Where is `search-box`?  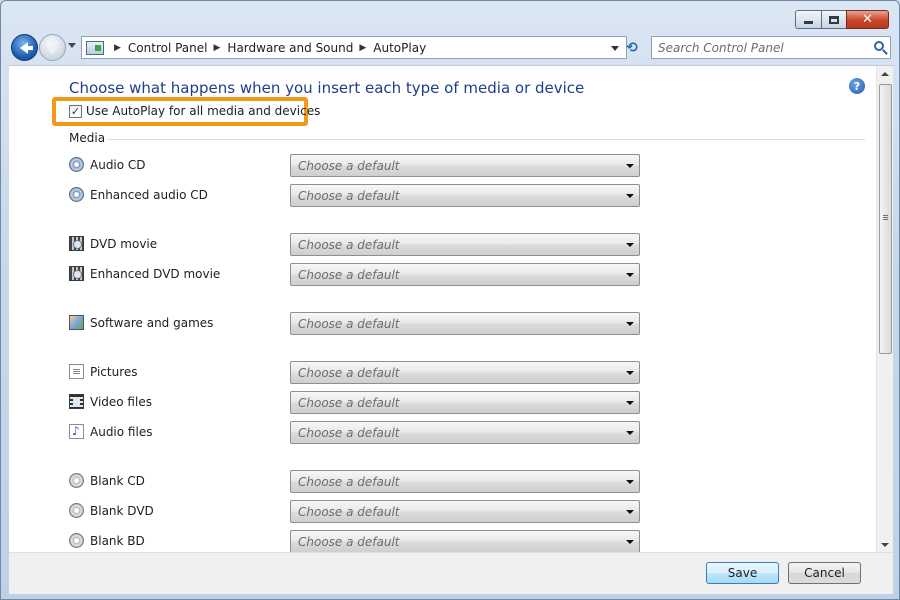
search-box is located at coordinates (771, 47).